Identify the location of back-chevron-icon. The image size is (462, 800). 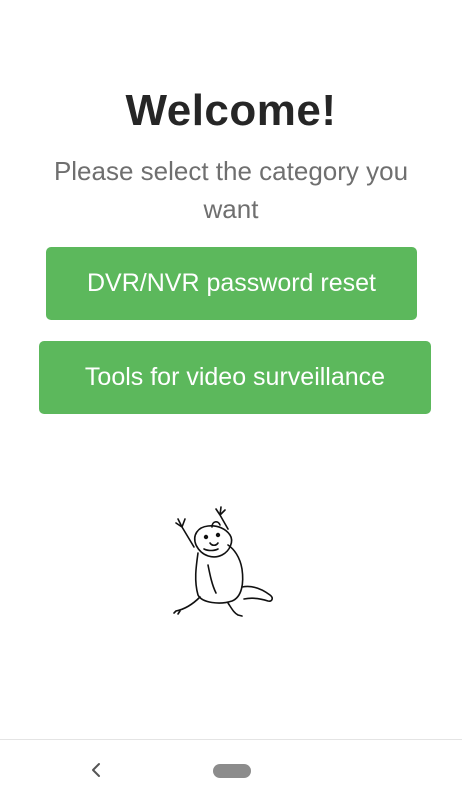
(96, 770).